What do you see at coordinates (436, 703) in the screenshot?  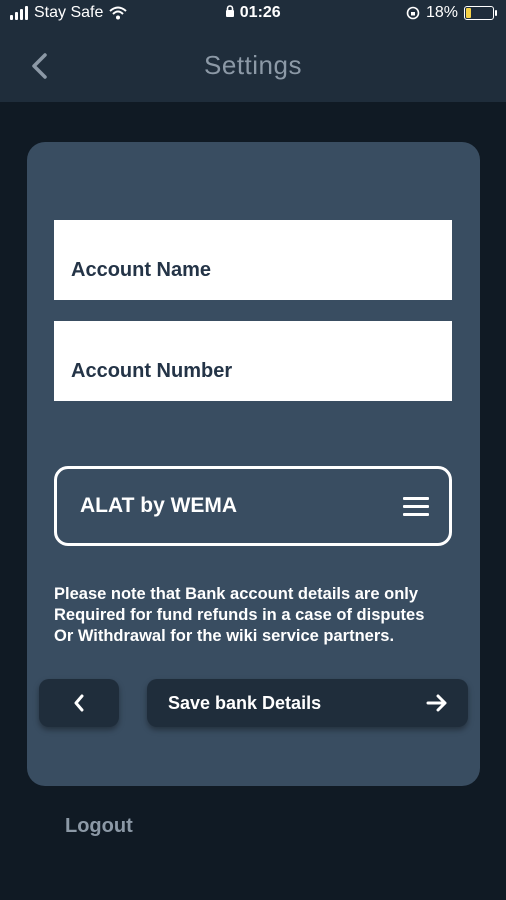 I see `arrow-right-icon` at bounding box center [436, 703].